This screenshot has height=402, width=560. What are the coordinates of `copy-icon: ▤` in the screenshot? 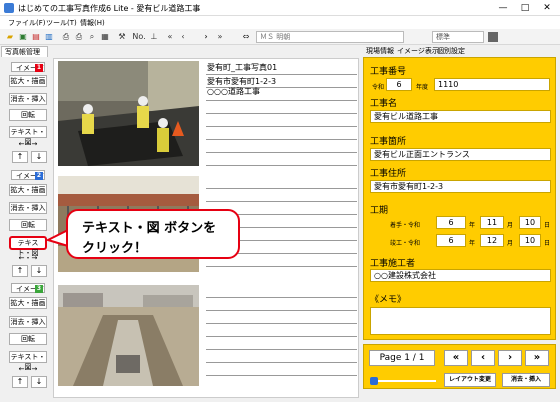 It's located at (36, 37).